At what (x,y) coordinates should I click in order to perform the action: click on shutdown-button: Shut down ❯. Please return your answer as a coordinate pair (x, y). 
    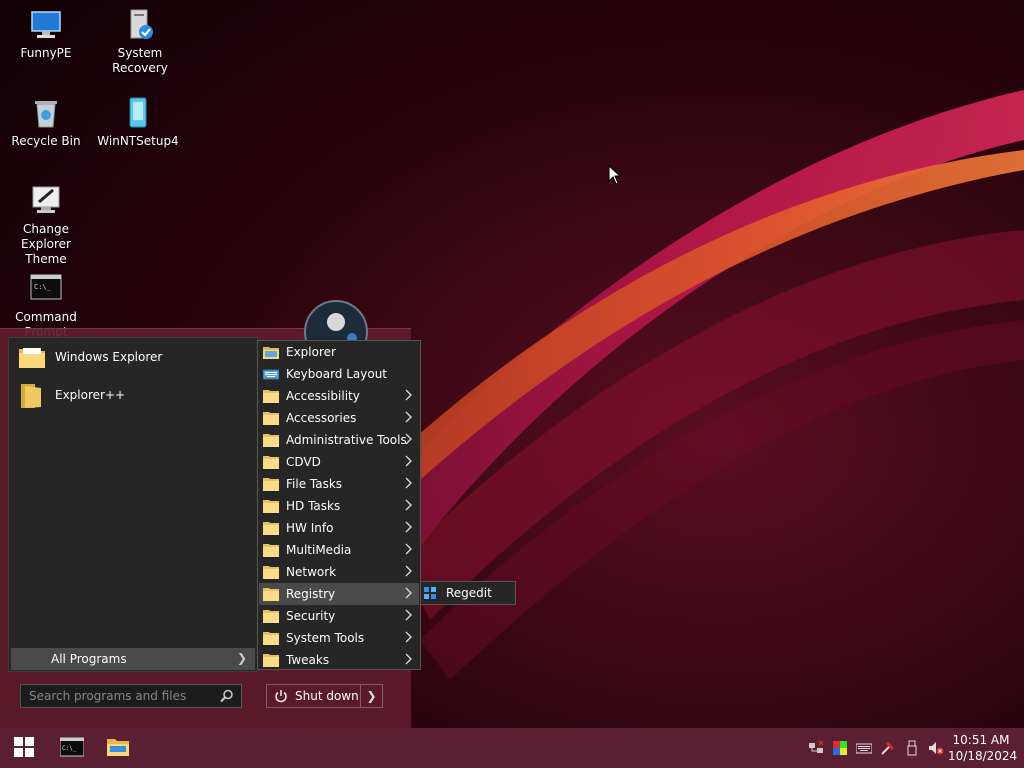
    Looking at the image, I should click on (324, 696).